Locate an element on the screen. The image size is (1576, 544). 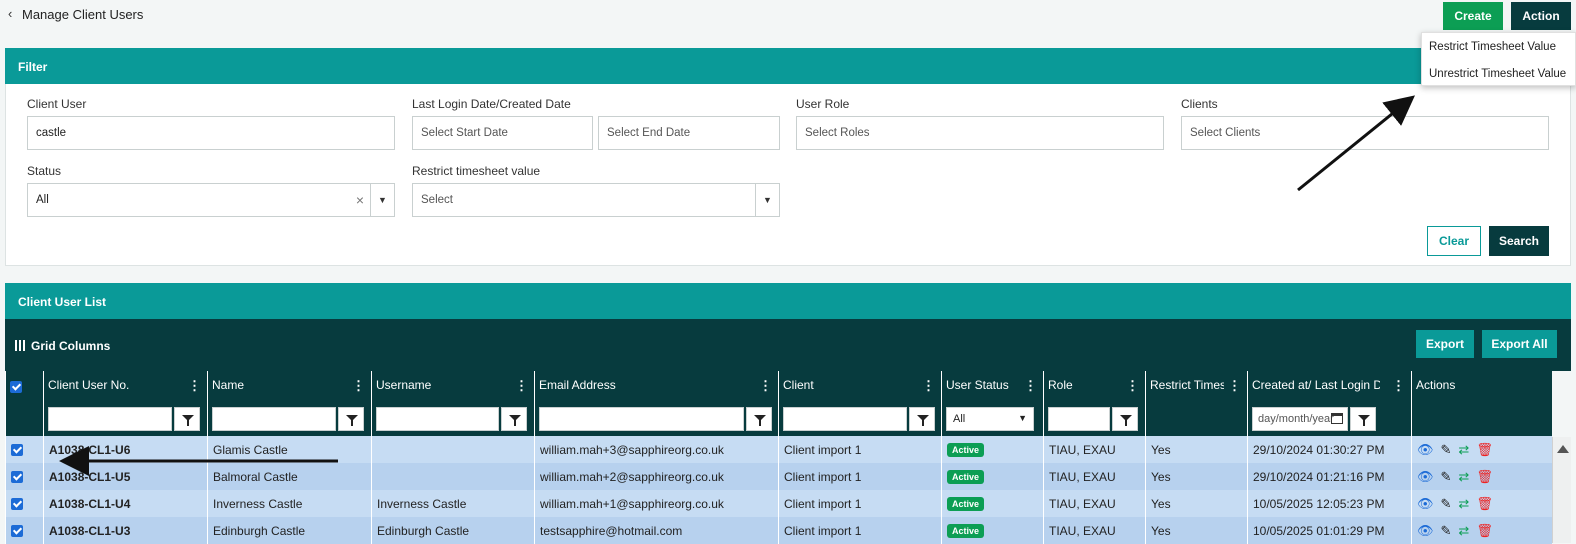
user-role-select: Select Roles is located at coordinates (980, 133).